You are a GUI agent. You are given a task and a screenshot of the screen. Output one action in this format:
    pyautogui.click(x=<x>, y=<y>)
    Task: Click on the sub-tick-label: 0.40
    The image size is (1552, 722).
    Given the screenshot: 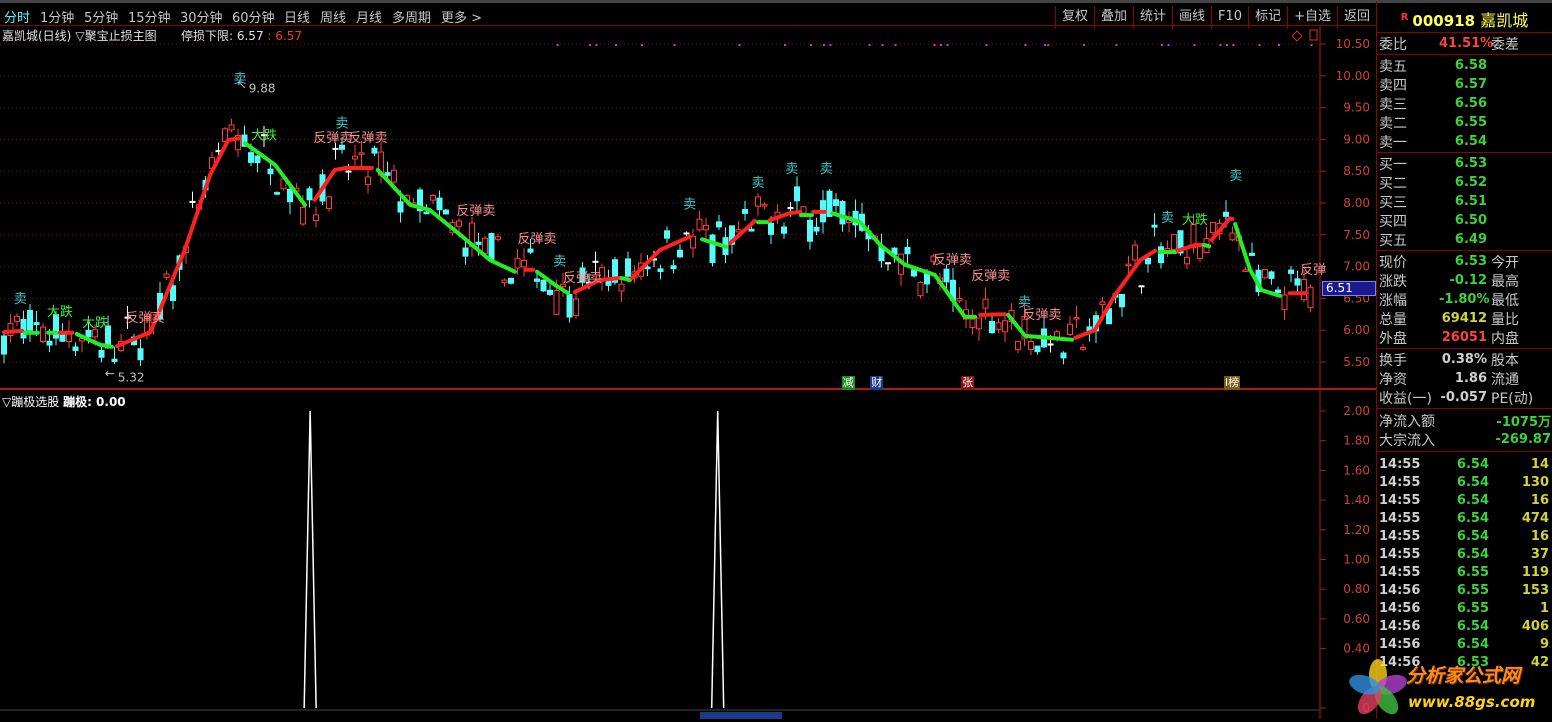 What is the action you would take?
    pyautogui.click(x=1356, y=649)
    